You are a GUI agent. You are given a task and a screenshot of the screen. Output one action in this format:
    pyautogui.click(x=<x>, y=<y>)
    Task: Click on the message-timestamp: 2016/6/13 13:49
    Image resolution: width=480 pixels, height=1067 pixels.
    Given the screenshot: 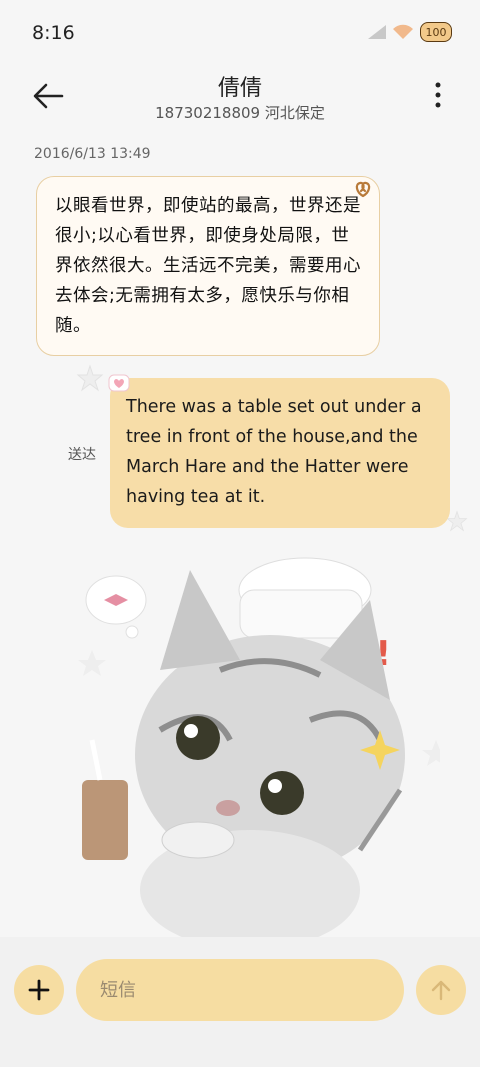 What is the action you would take?
    pyautogui.click(x=92, y=154)
    